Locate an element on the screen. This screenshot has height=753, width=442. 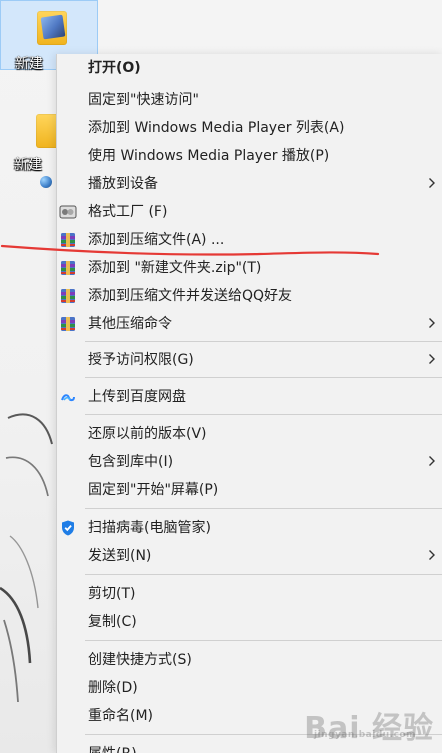
menu-item-play-wmp: 使用 Windows Media Player 播放(P) is located at coordinates (249, 156).